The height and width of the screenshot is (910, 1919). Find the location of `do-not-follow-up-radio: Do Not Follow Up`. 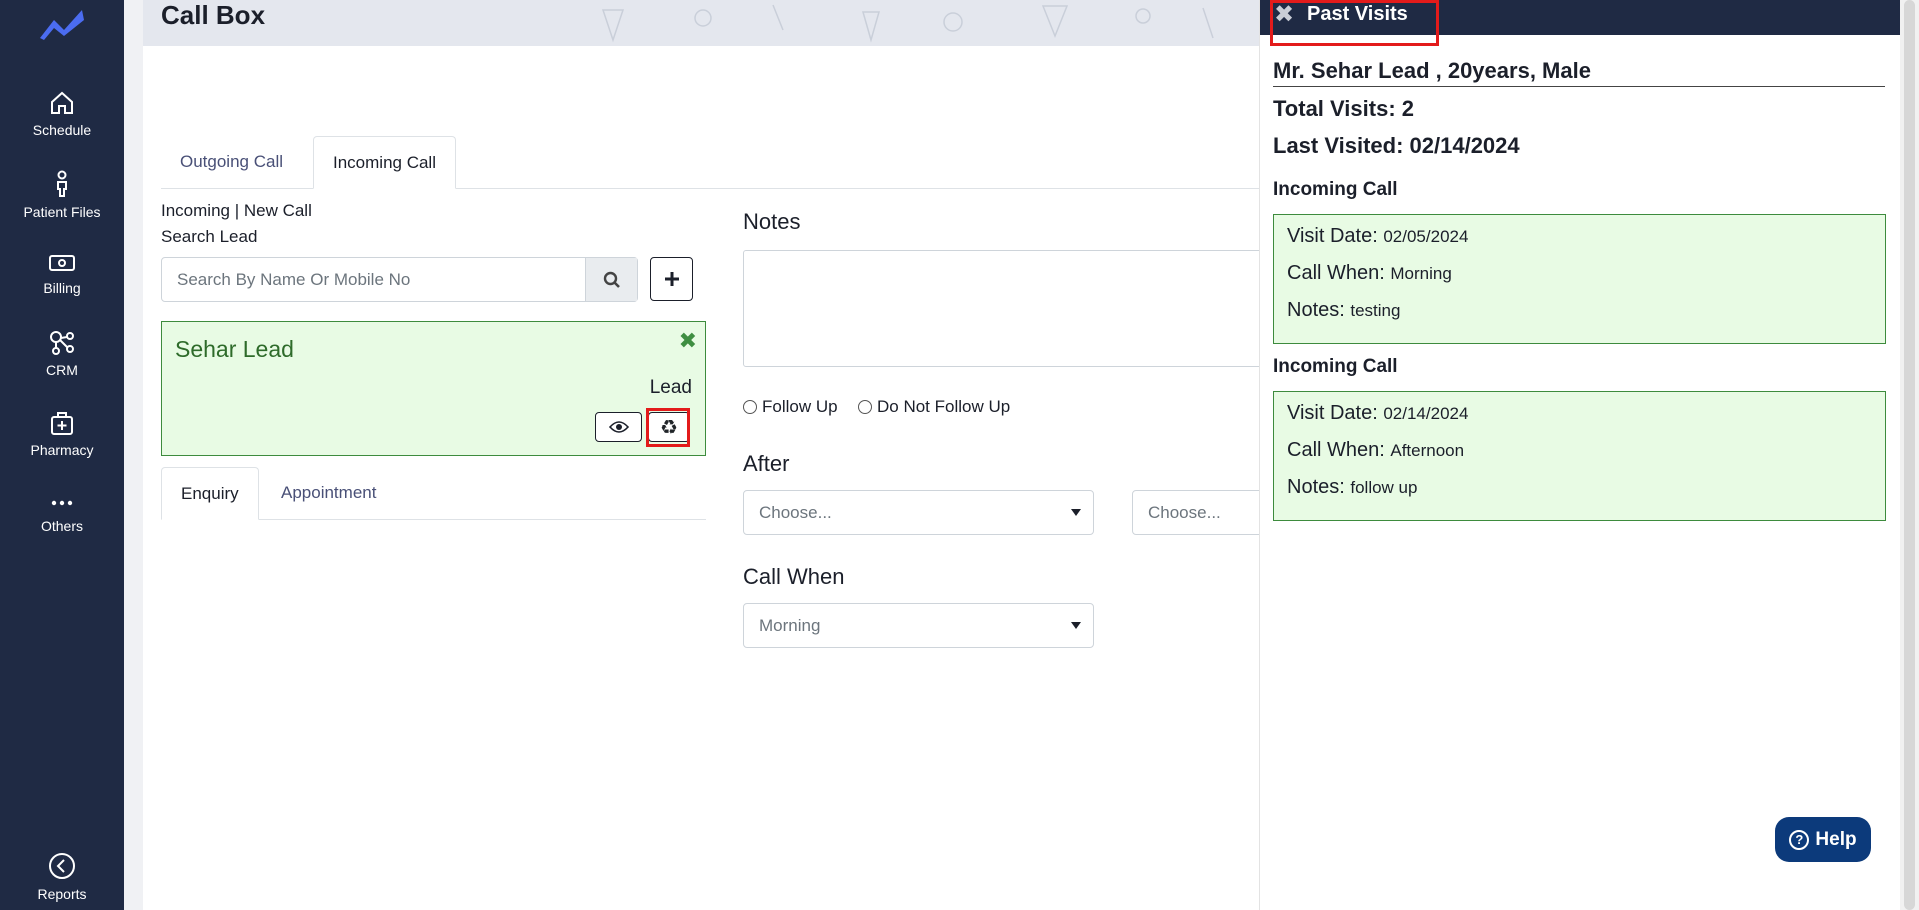

do-not-follow-up-radio: Do Not Follow Up is located at coordinates (934, 407).